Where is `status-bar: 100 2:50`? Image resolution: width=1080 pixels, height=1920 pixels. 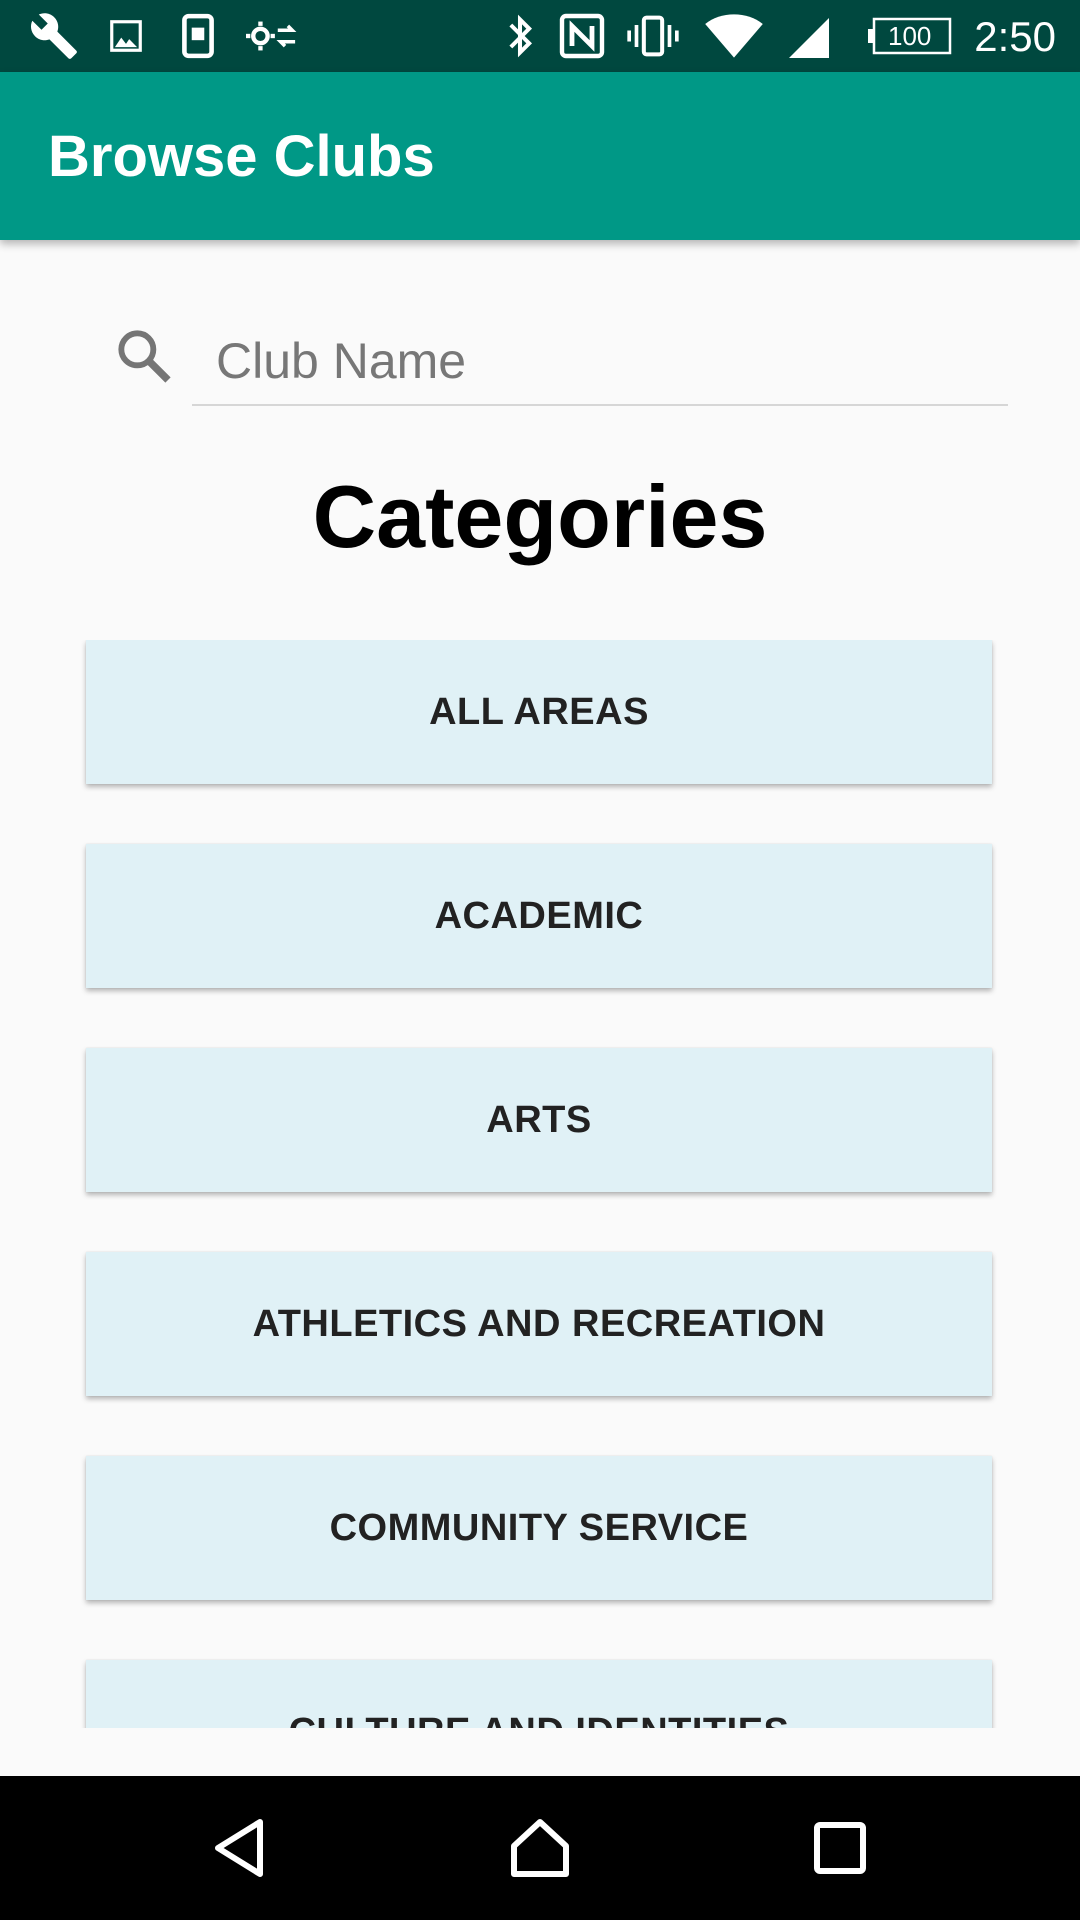
status-bar: 100 2:50 is located at coordinates (540, 36).